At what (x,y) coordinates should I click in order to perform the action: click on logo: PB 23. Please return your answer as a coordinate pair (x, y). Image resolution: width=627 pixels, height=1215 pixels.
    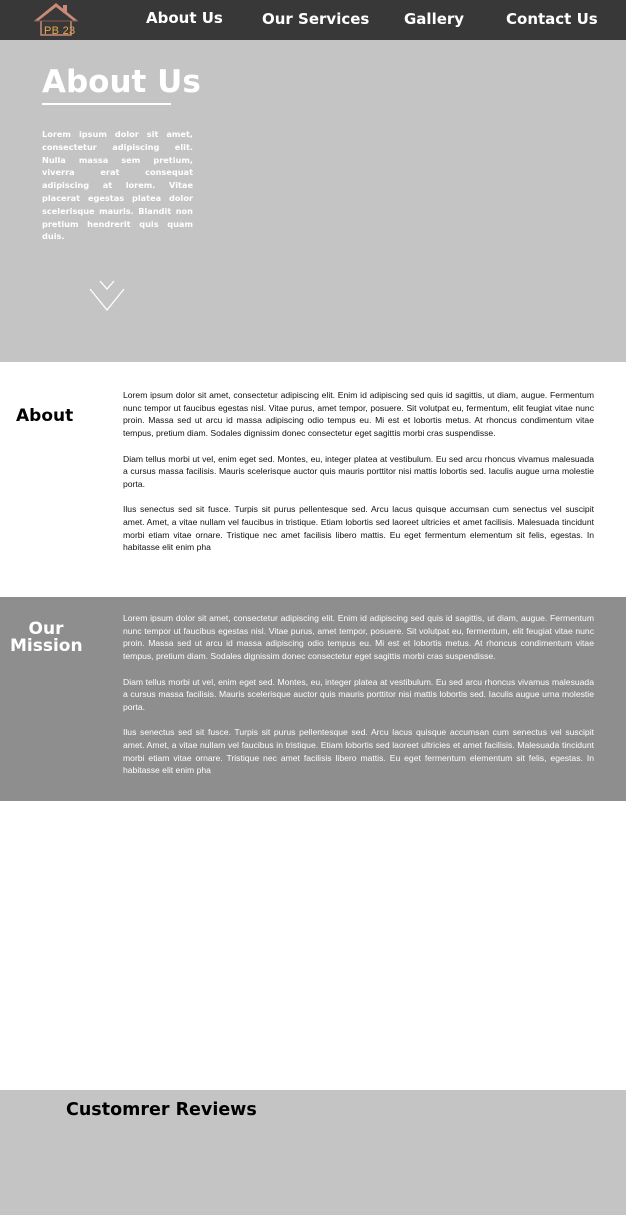
    Looking at the image, I should click on (58, 20).